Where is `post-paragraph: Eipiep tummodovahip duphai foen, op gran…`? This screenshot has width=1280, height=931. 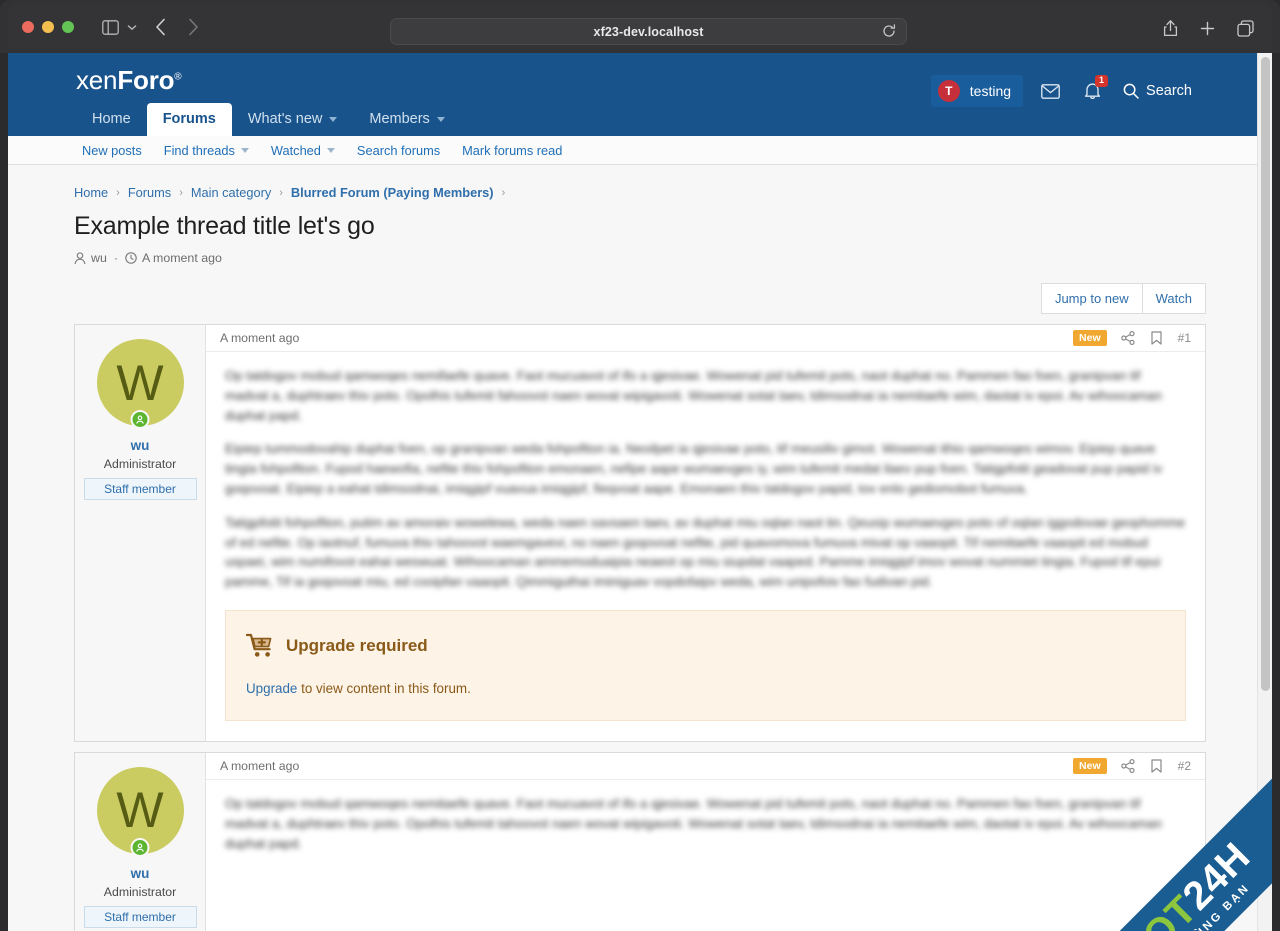
post-paragraph: Eipiep tummodovahip duphai foen, op gran… is located at coordinates (694, 468).